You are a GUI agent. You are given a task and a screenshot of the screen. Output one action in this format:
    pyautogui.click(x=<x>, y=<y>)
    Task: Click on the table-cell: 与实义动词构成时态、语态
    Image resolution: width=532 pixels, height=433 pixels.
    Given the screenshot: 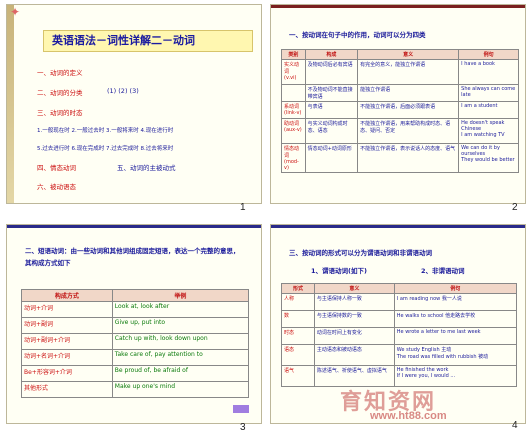 What is the action you would take?
    pyautogui.click(x=331, y=131)
    